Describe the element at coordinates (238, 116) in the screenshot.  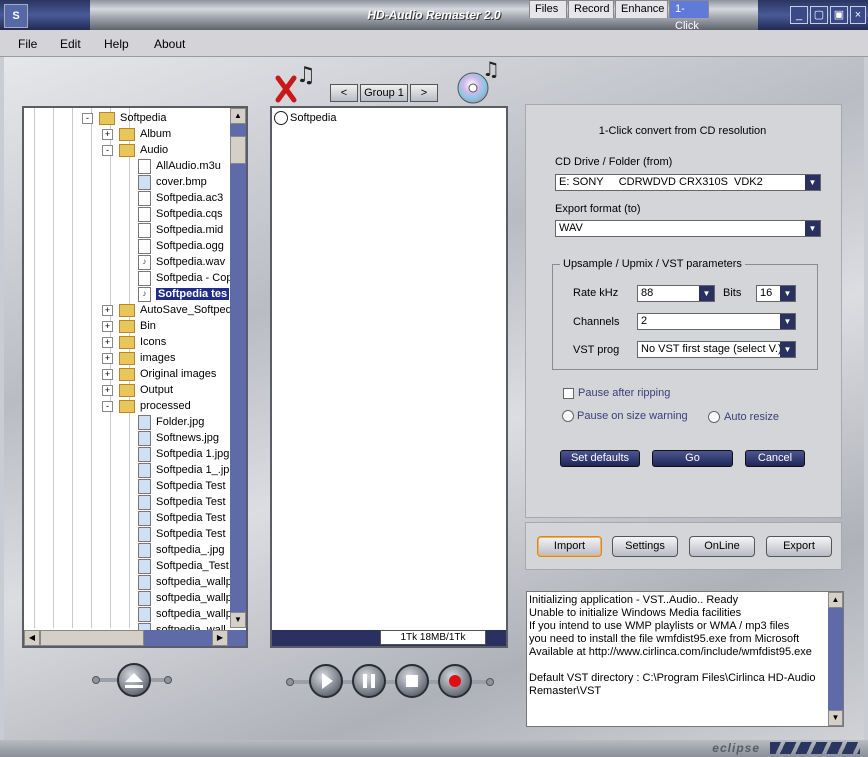
I see `tree-scroll-up-icon: ▲` at that location.